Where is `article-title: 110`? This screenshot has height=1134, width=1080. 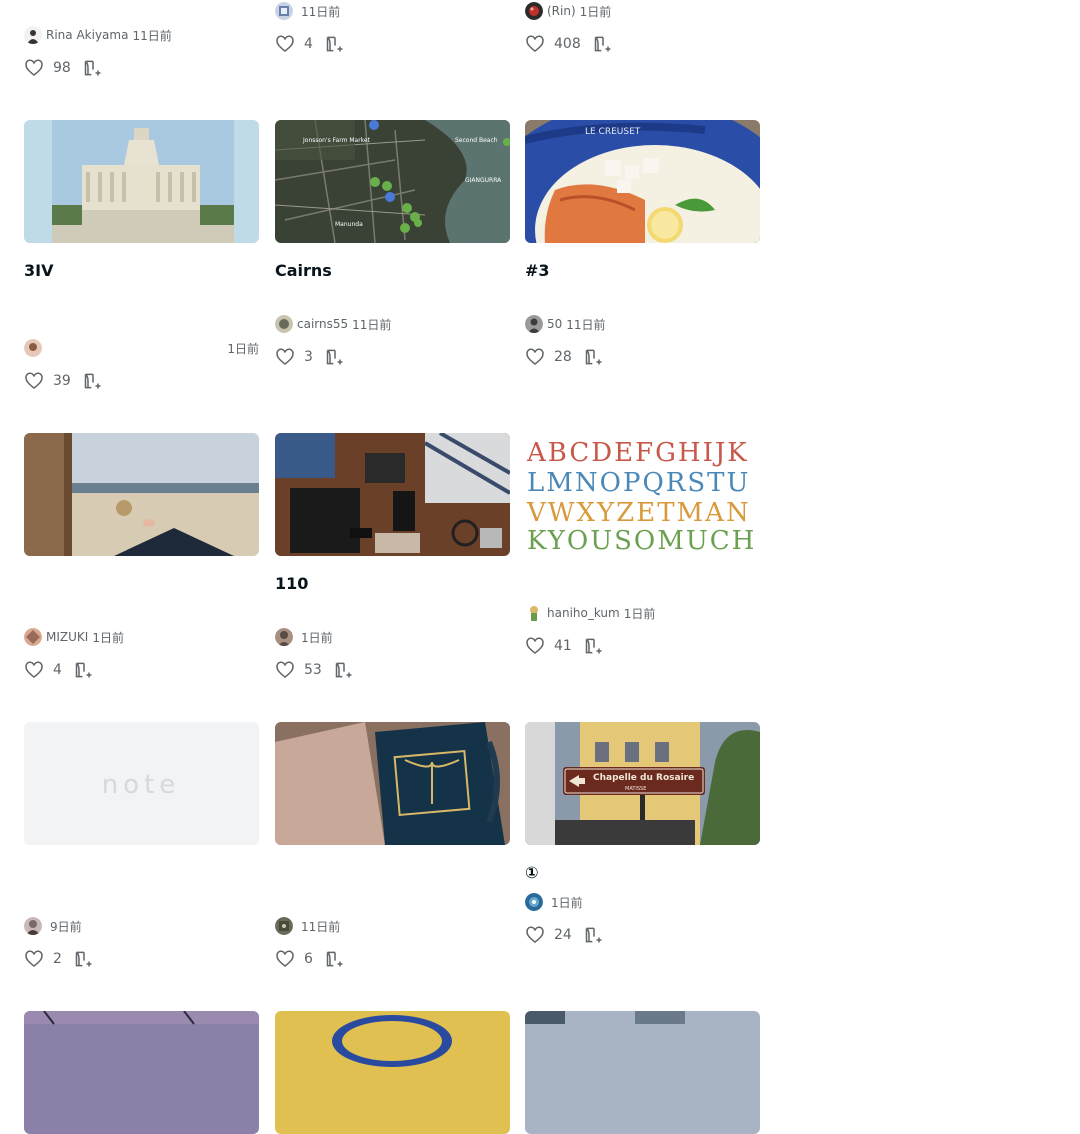
article-title: 110 is located at coordinates (392, 596).